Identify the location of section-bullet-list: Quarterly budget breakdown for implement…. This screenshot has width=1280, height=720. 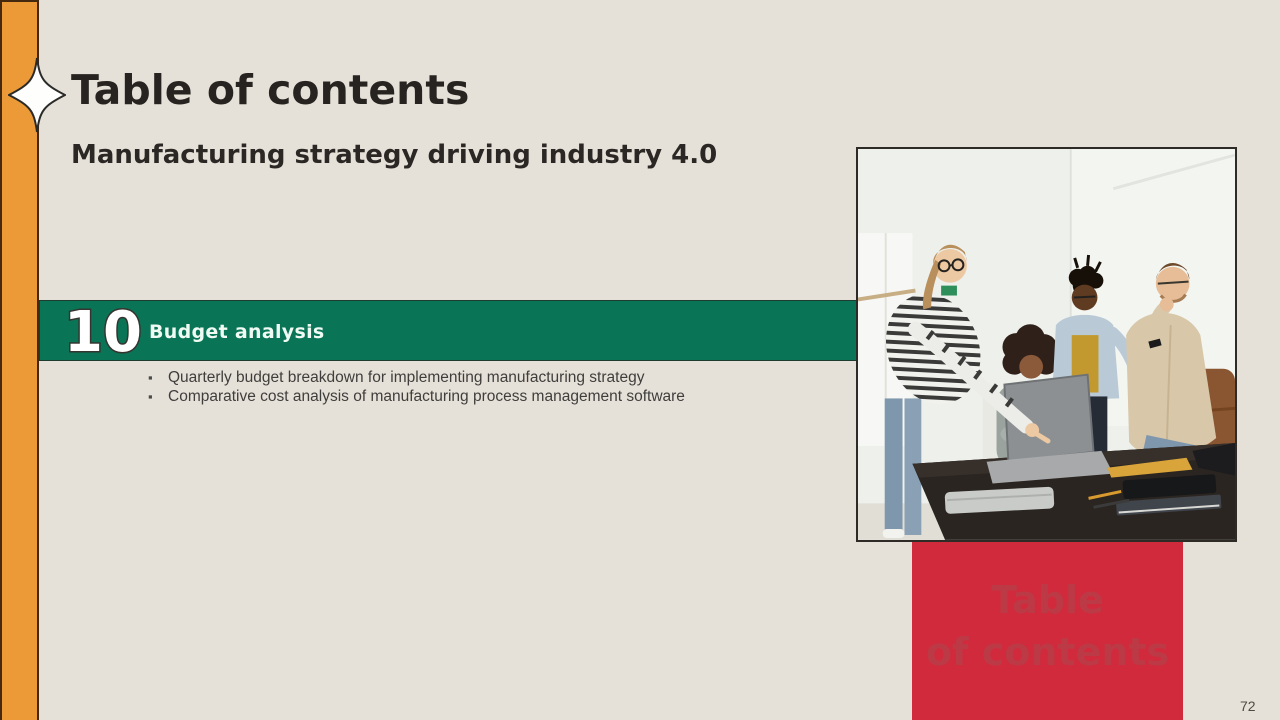
(468, 387).